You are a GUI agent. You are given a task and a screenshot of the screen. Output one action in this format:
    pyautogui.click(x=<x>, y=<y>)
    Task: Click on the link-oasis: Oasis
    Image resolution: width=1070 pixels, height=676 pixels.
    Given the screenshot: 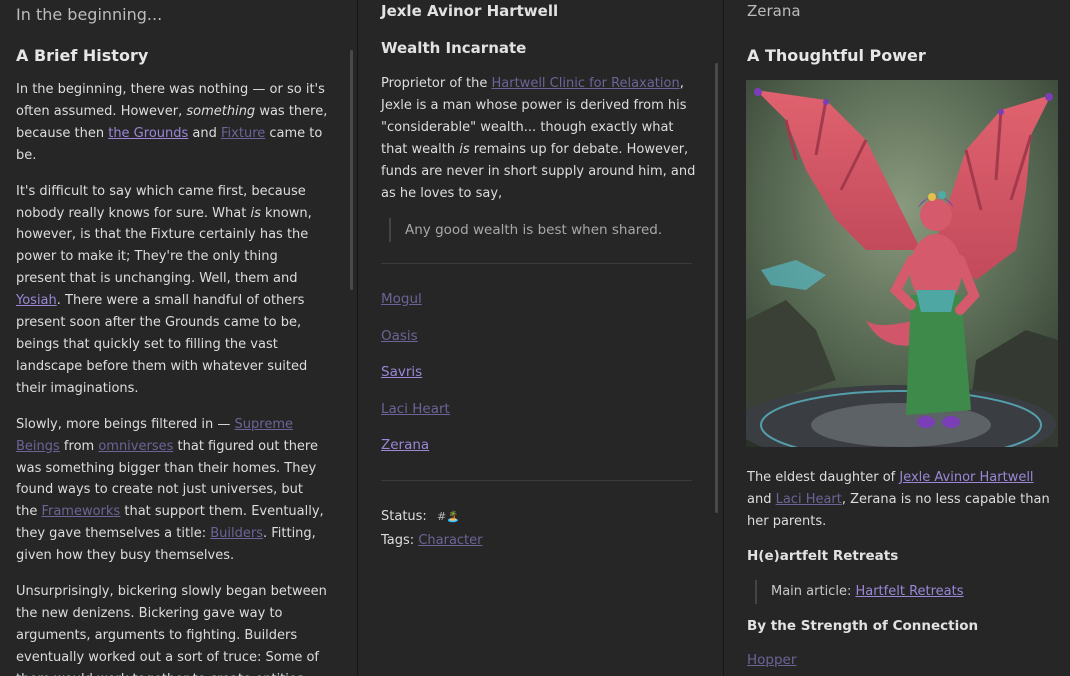 What is the action you would take?
    pyautogui.click(x=399, y=336)
    